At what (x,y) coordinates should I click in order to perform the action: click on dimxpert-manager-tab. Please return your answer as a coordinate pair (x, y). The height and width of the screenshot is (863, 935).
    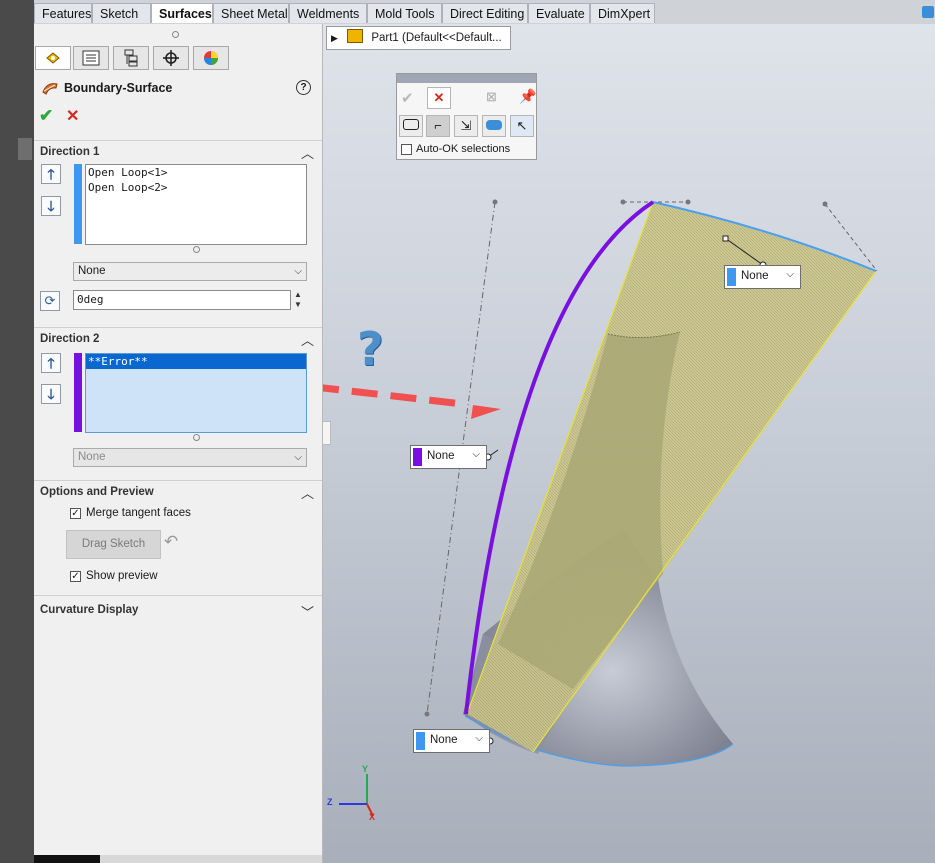
    Looking at the image, I should click on (171, 58).